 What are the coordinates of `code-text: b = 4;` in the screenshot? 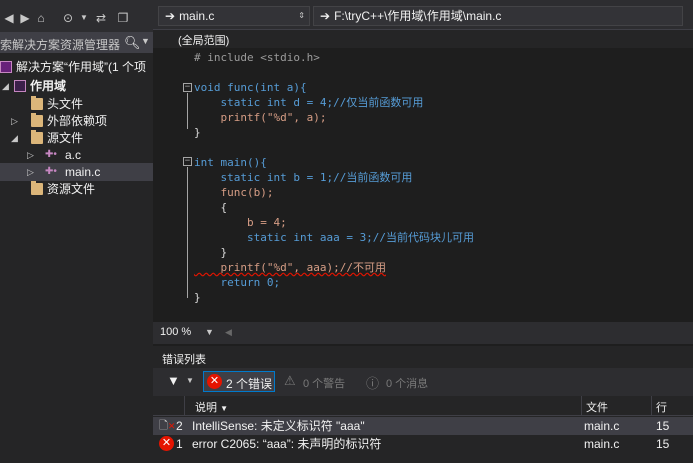 It's located at (240, 222).